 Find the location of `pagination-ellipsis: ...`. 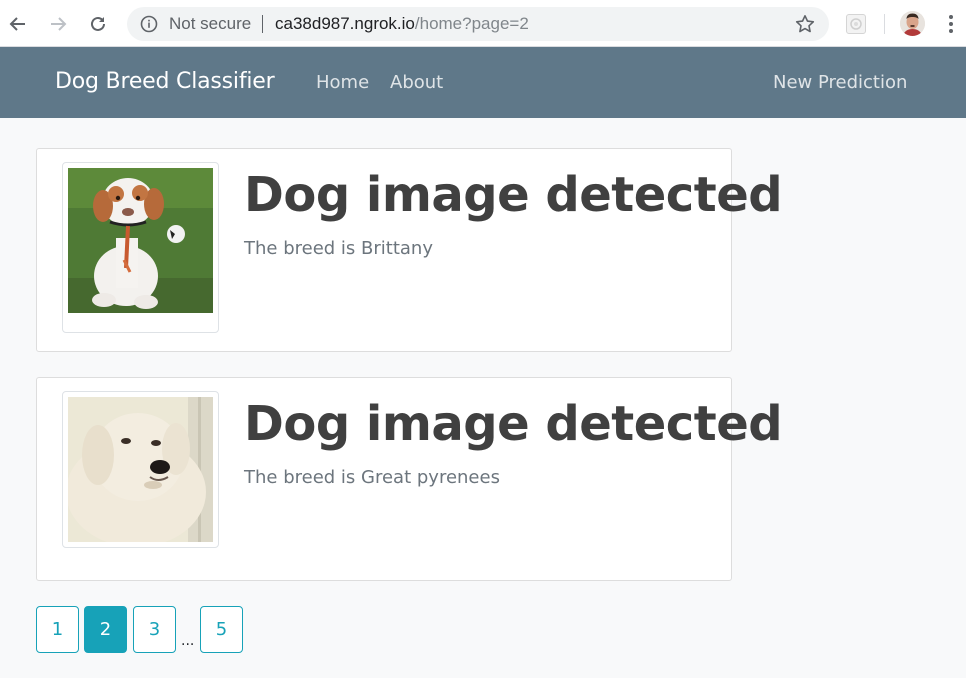

pagination-ellipsis: ... is located at coordinates (188, 641).